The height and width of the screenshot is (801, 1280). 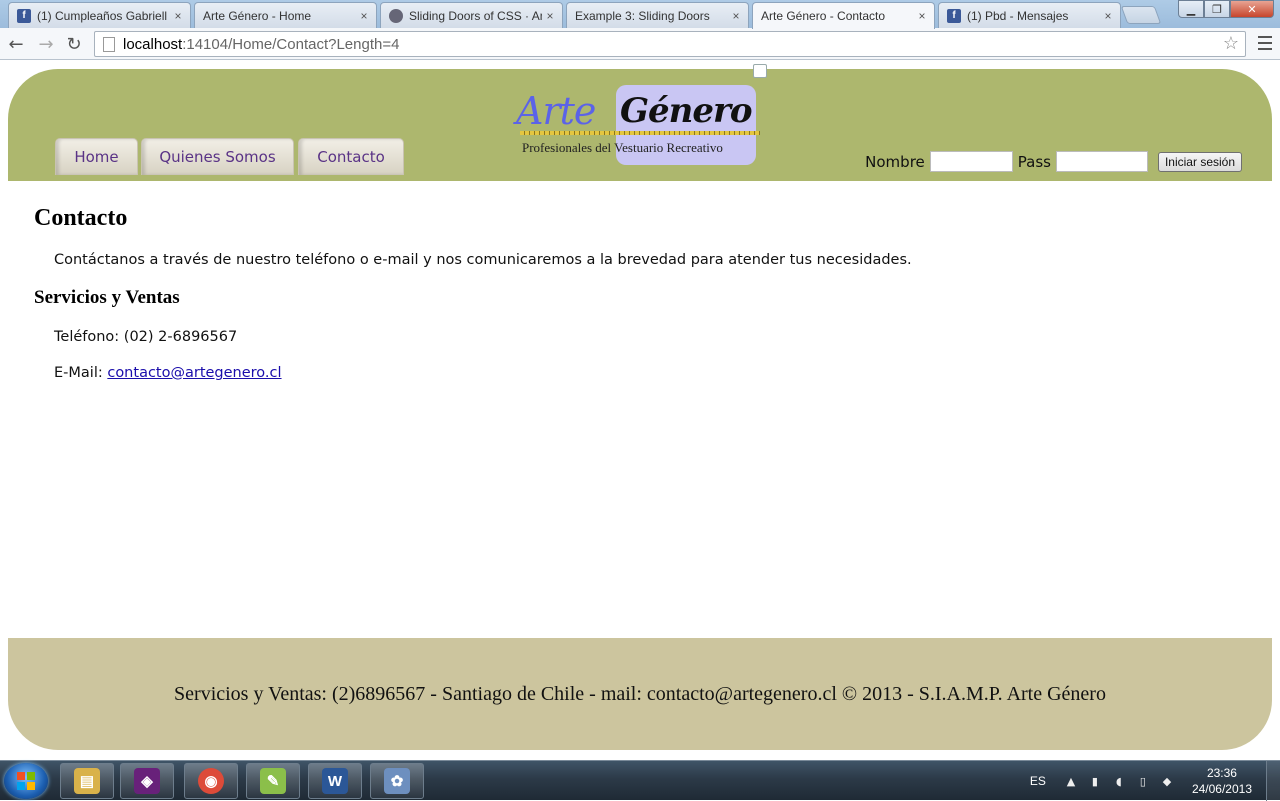 I want to click on nav-tab-home: Home, so click(x=96, y=156).